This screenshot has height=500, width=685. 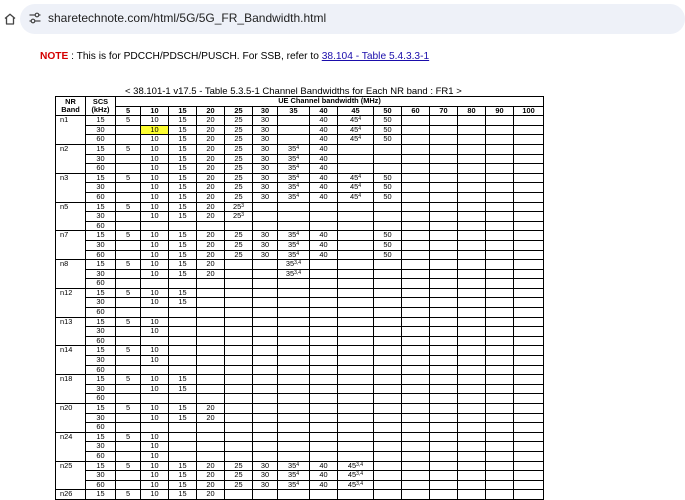 What do you see at coordinates (387, 120) in the screenshot?
I see `bandwidth-cell: 50` at bounding box center [387, 120].